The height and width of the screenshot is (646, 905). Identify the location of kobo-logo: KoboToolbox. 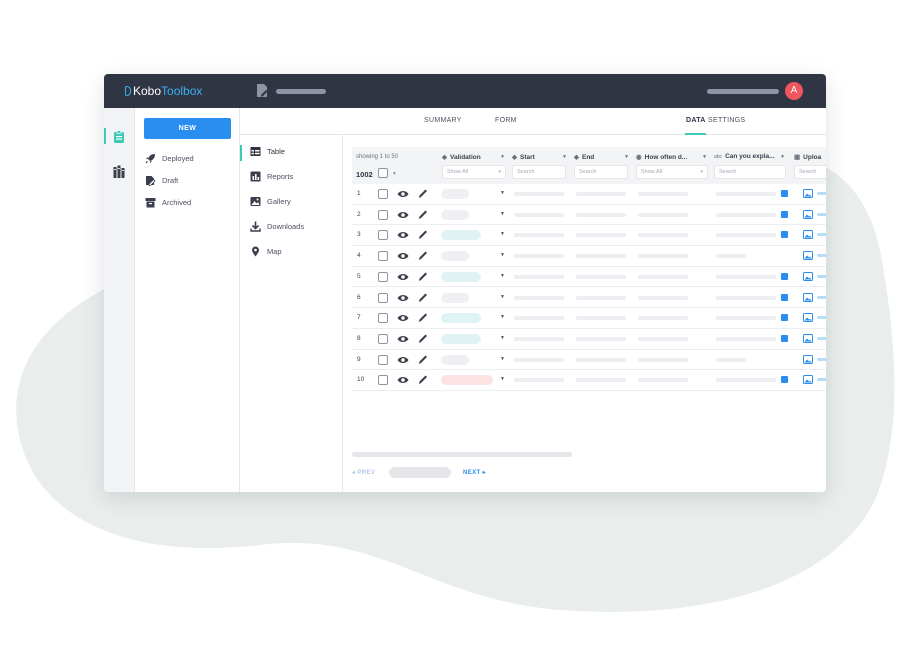
(163, 91).